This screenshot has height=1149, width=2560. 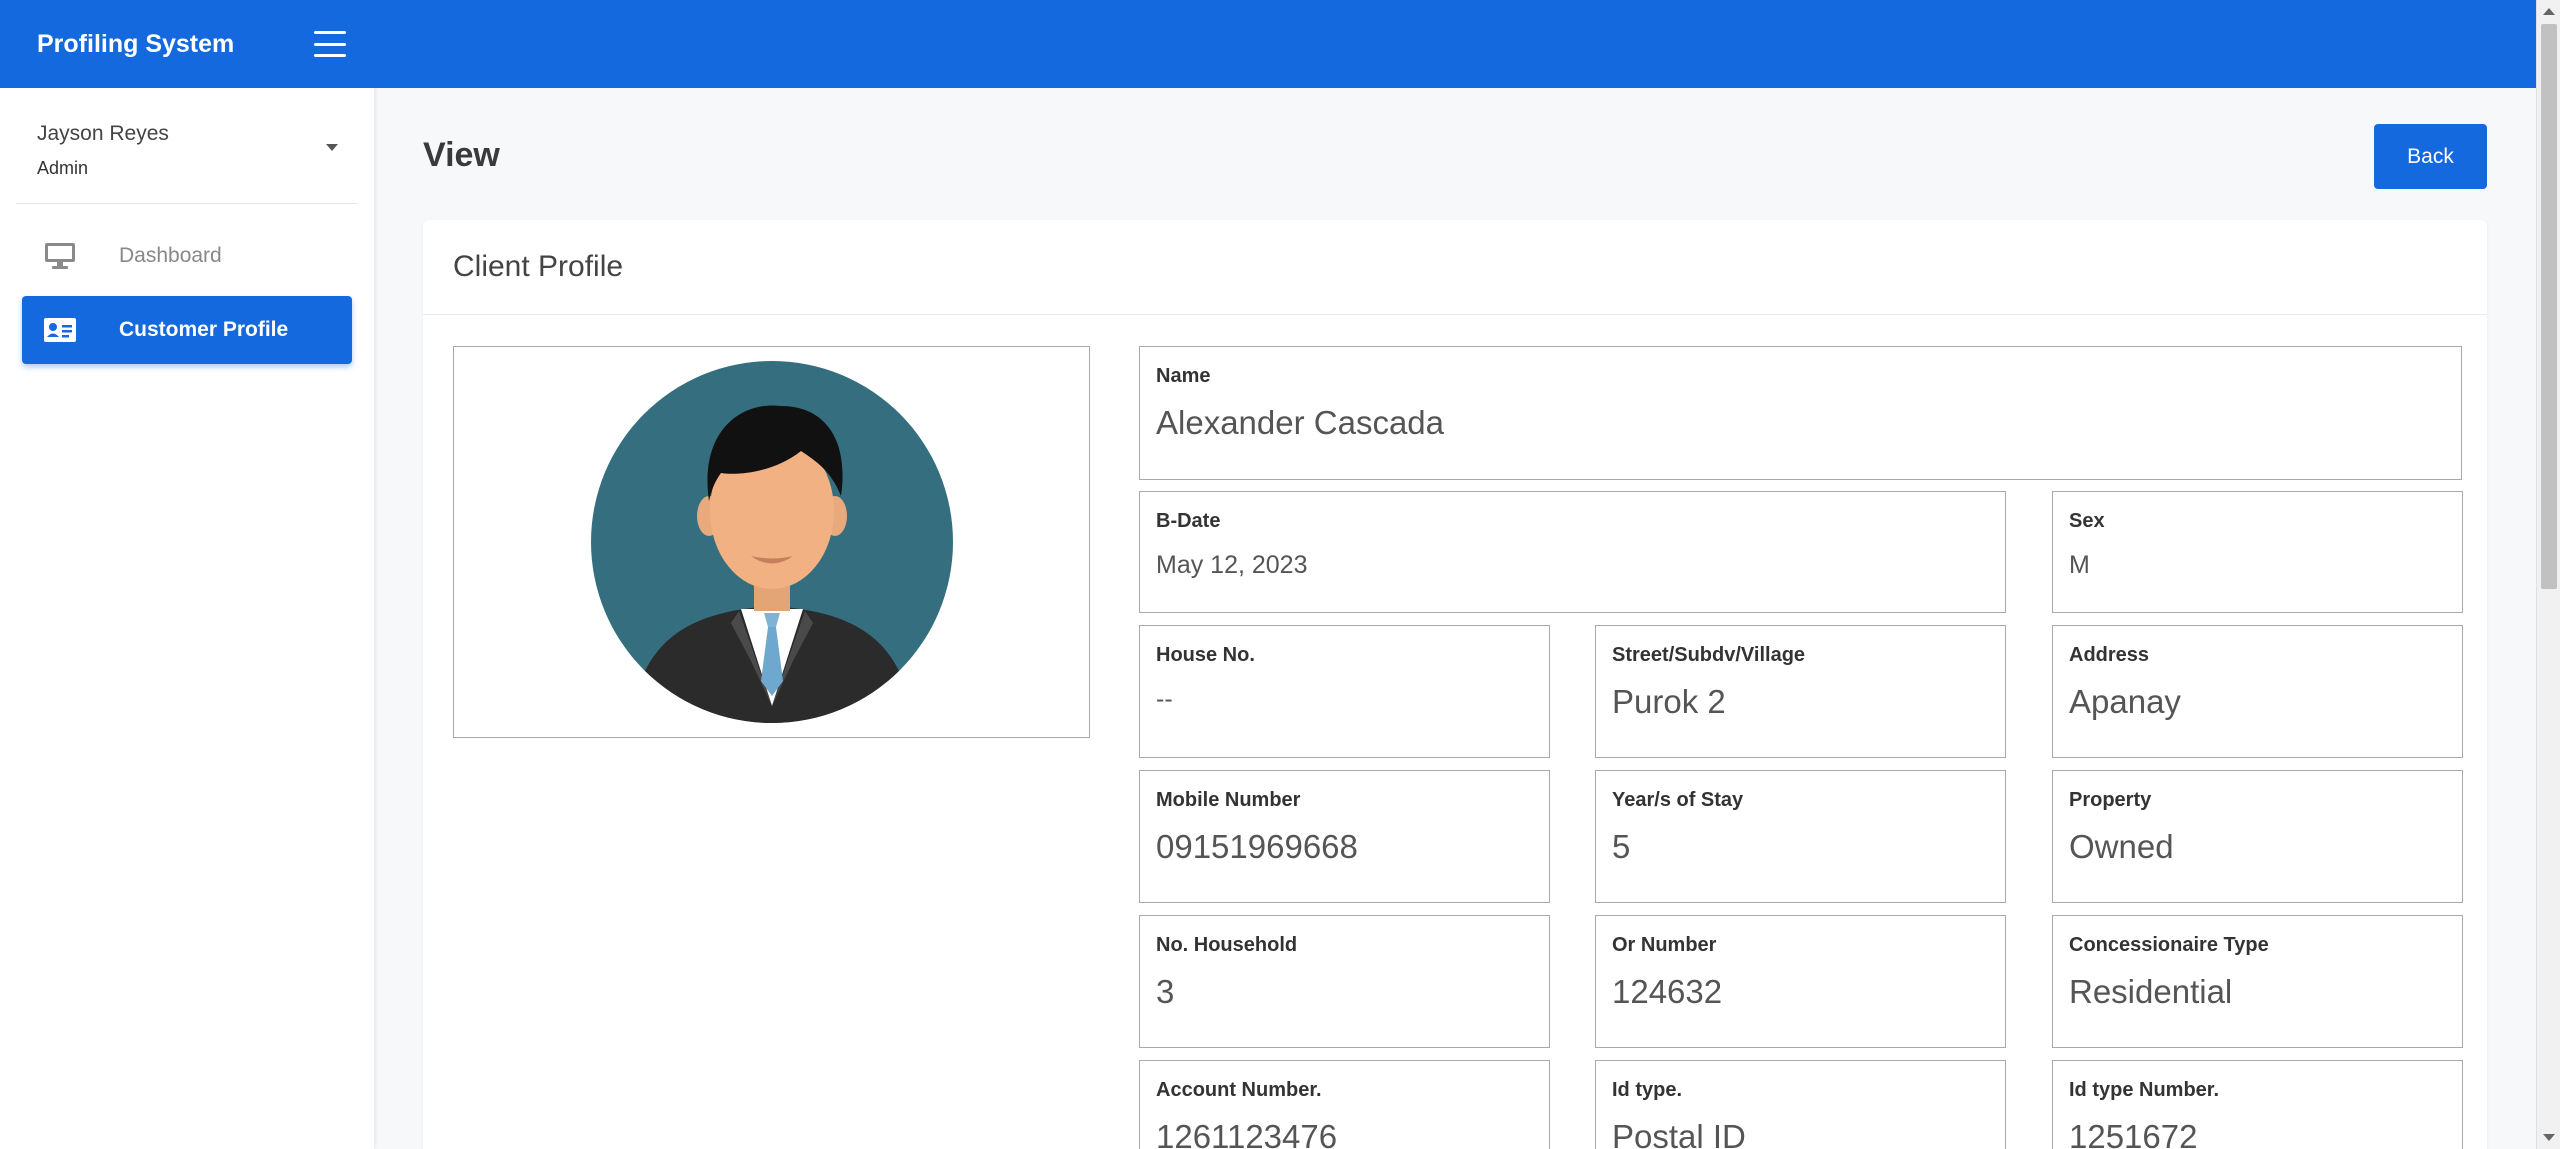 What do you see at coordinates (2087, 521) in the screenshot?
I see `field-label: Sex` at bounding box center [2087, 521].